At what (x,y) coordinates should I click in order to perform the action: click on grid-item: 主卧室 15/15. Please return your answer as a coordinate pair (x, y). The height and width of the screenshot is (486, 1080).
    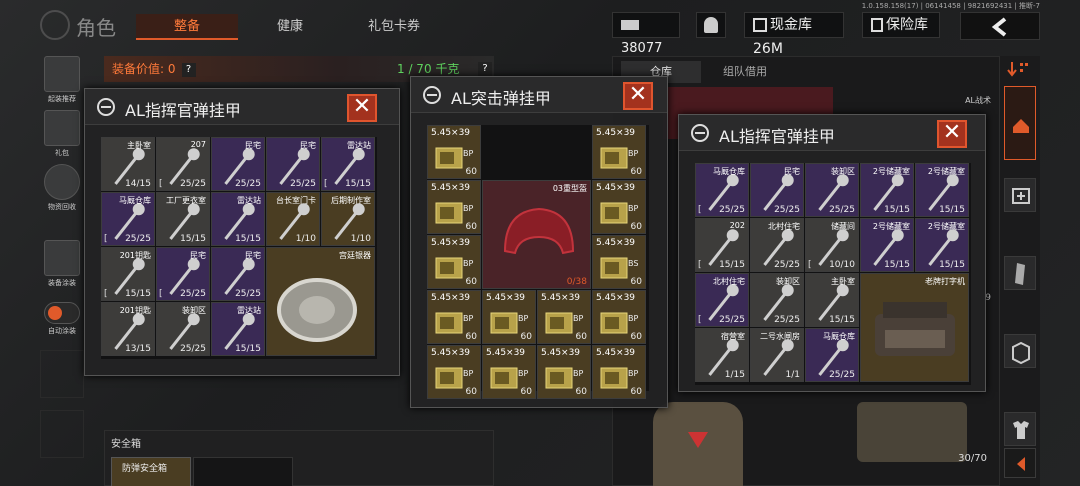
    Looking at the image, I should click on (832, 300).